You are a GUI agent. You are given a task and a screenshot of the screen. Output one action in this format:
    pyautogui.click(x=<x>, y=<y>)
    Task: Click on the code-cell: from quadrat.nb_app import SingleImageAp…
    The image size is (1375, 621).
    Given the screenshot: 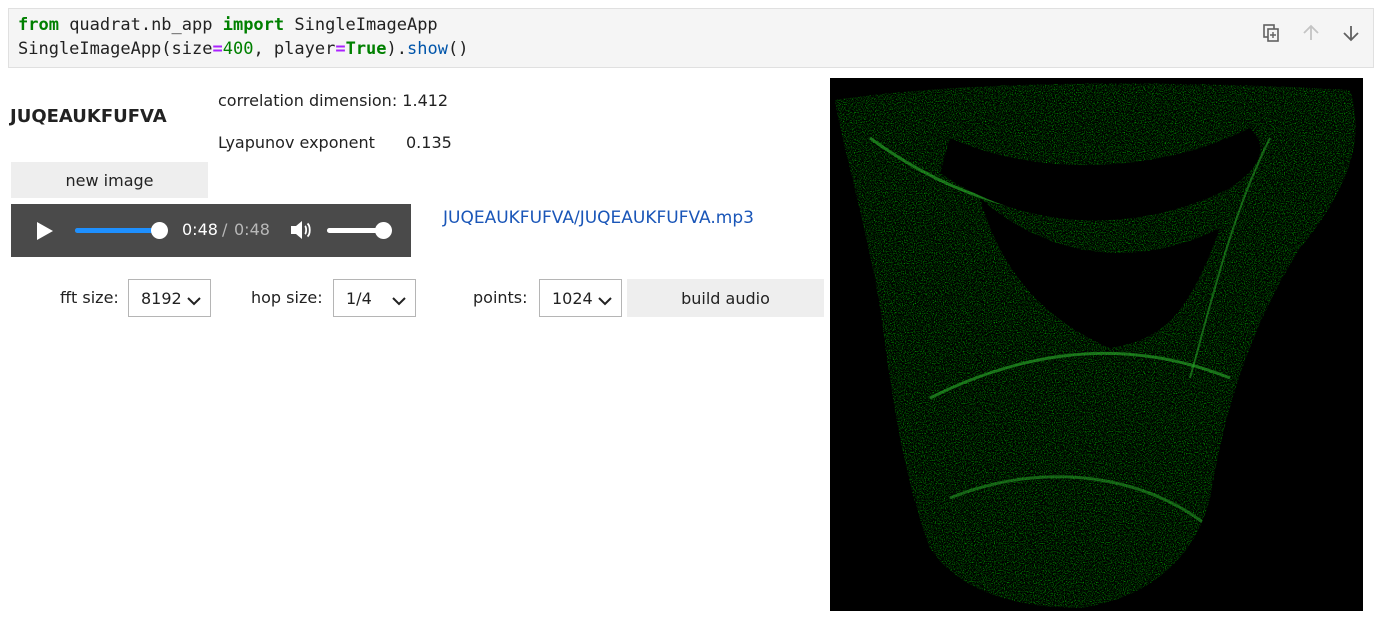 What is the action you would take?
    pyautogui.click(x=691, y=38)
    